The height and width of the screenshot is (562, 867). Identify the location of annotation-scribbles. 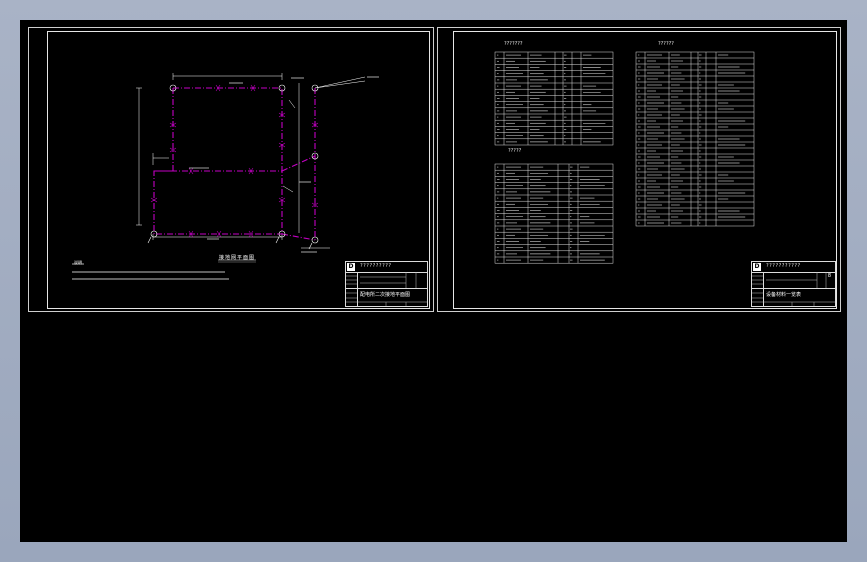
(284, 164).